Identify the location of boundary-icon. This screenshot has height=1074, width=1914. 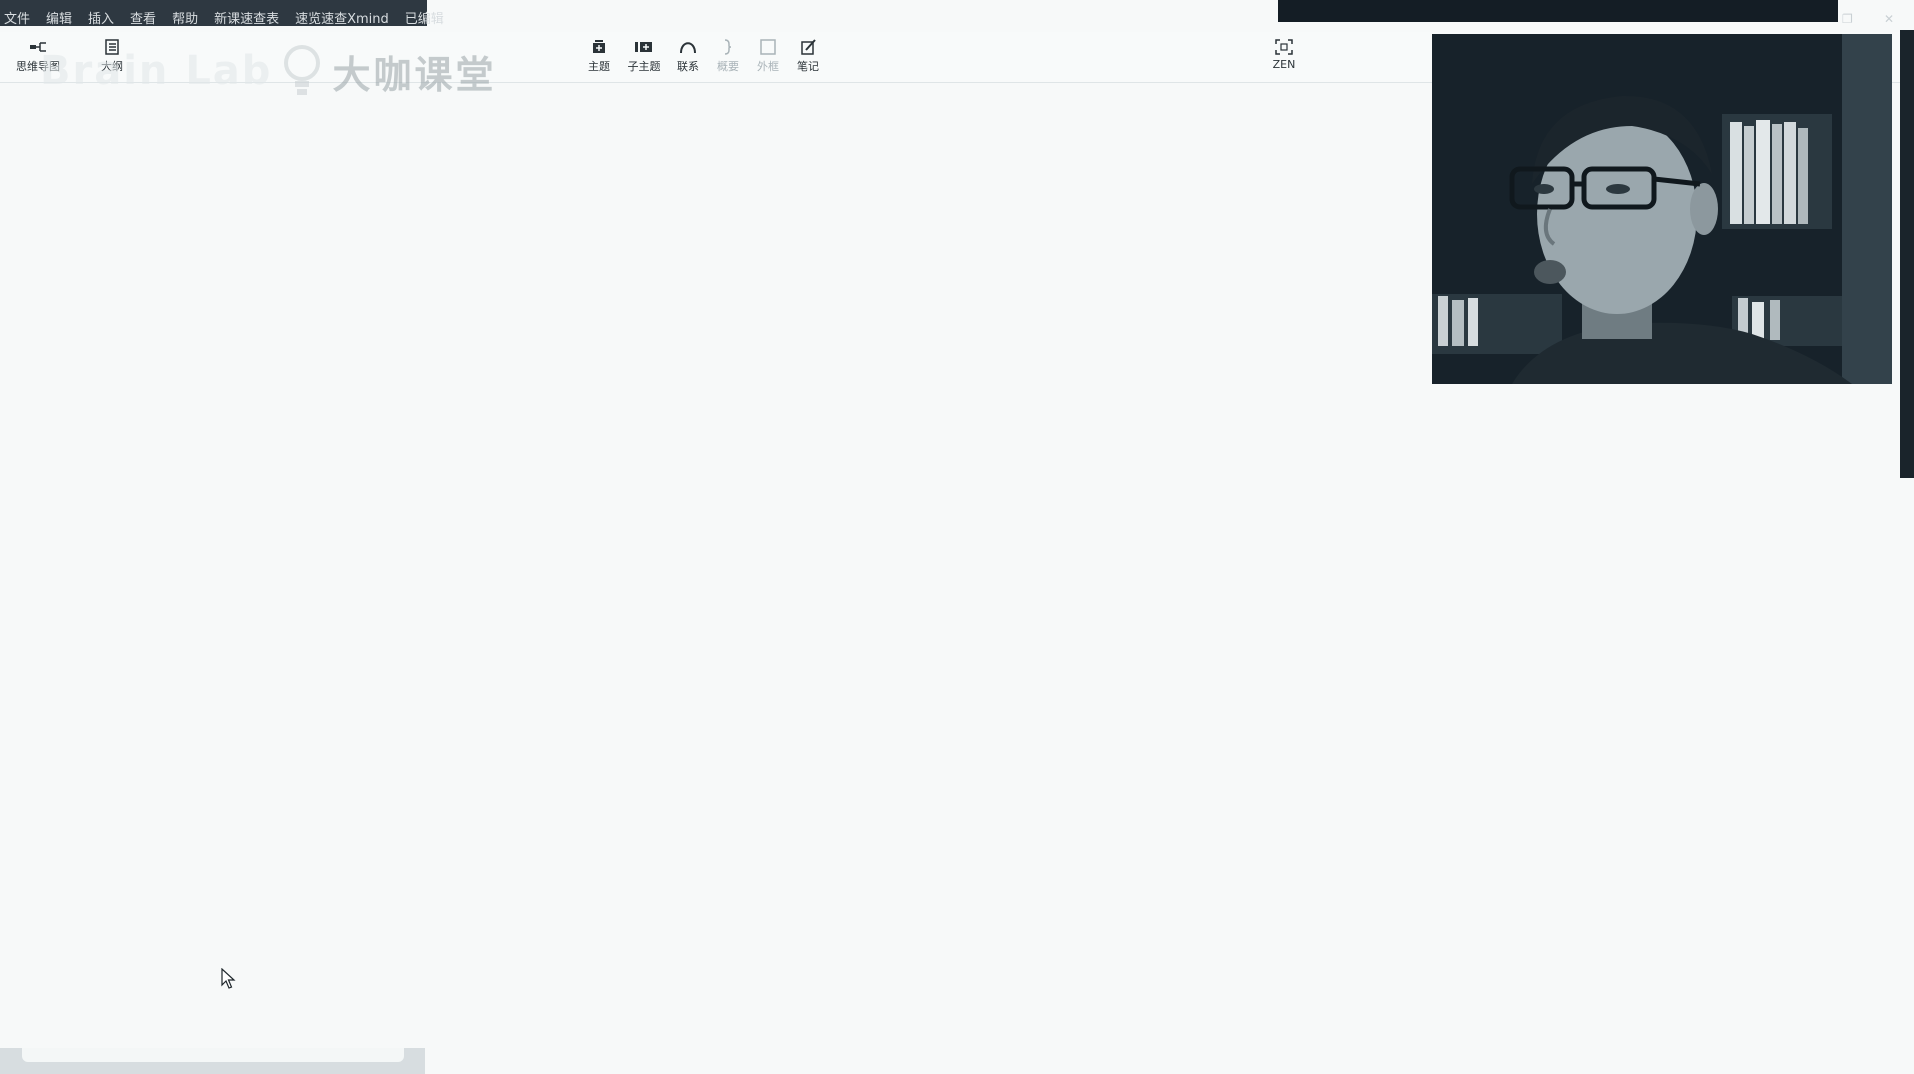
(768, 47).